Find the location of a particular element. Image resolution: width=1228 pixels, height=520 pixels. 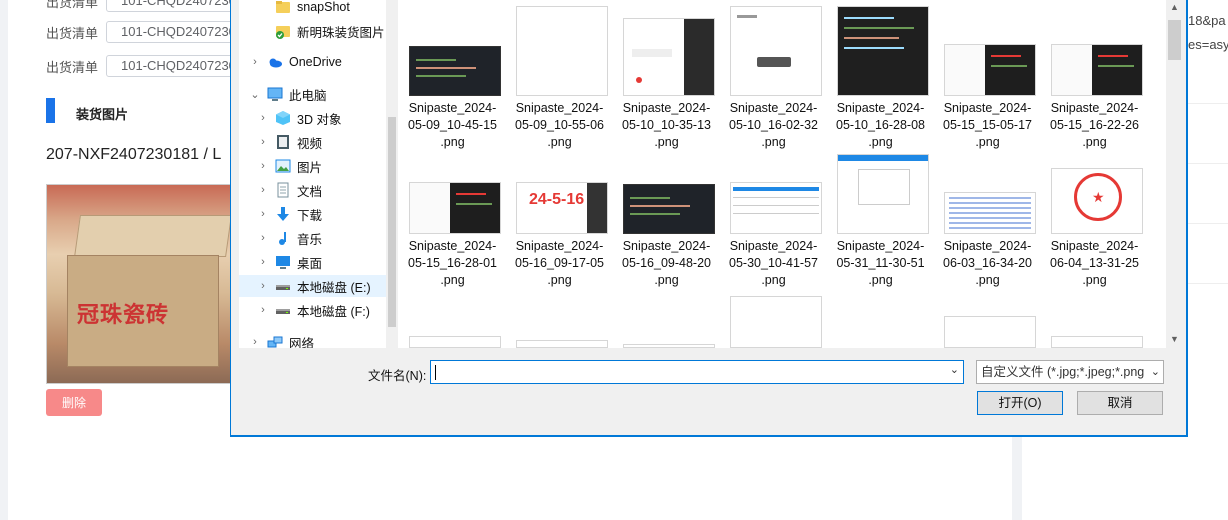

file-name-line: 05-31_11-30-51 is located at coordinates (880, 263).